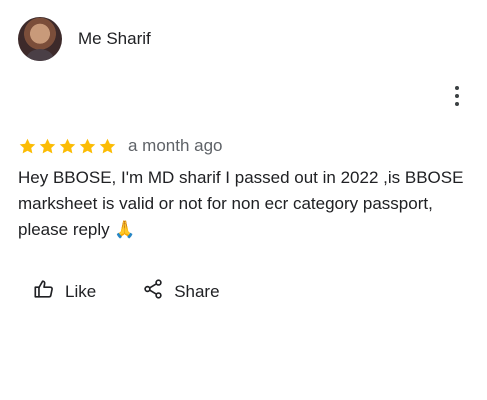 The width and height of the screenshot is (487, 400). I want to click on like-button: Like, so click(64, 291).